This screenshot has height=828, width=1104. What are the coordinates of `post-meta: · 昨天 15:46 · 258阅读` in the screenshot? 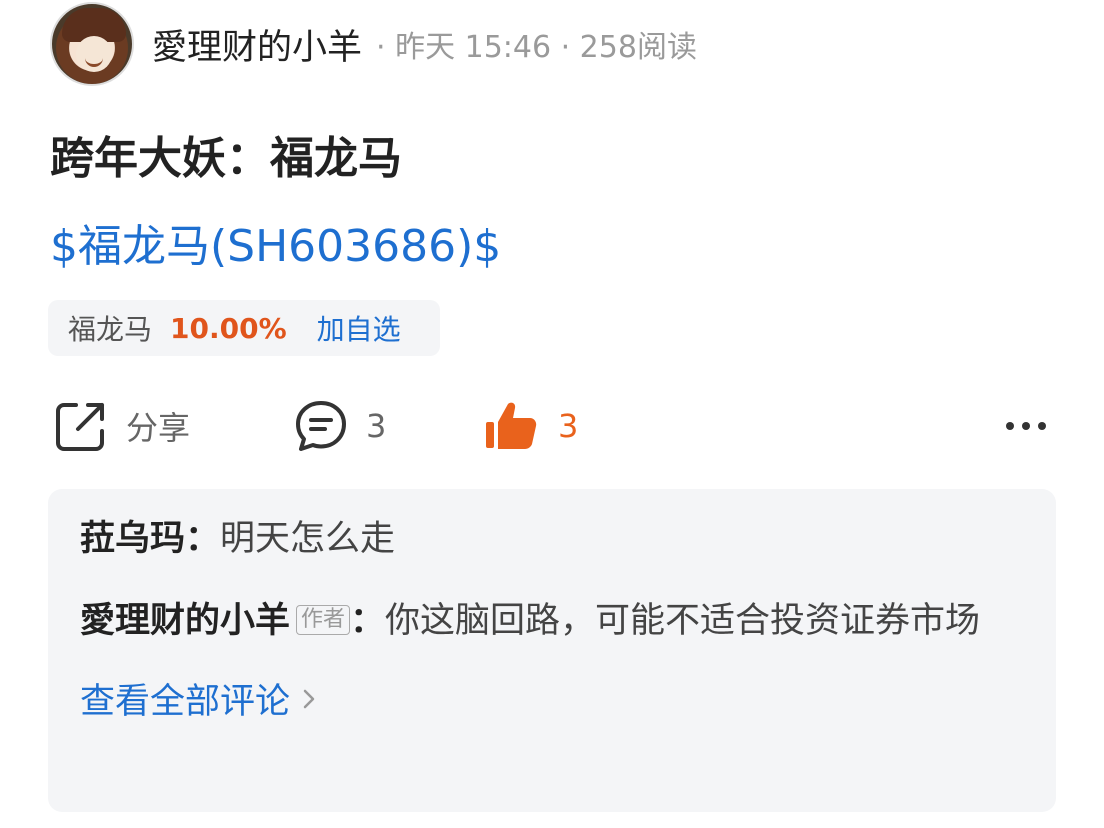 It's located at (536, 47).